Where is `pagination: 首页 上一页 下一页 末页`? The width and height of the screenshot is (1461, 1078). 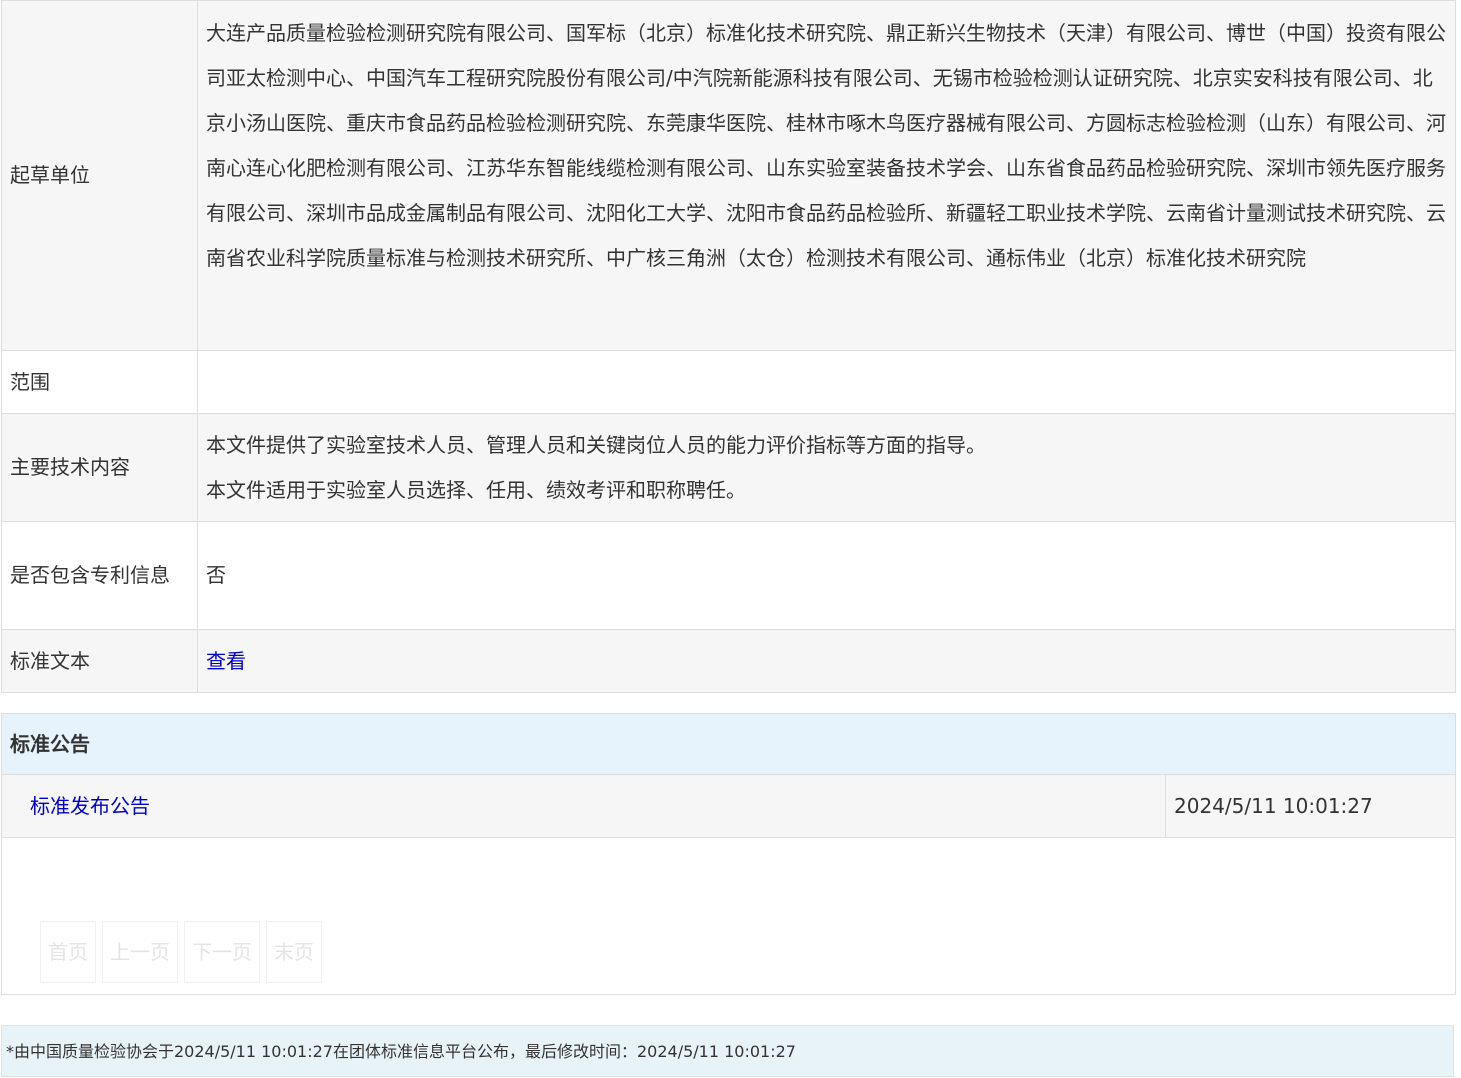 pagination: 首页 上一页 下一页 末页 is located at coordinates (181, 952).